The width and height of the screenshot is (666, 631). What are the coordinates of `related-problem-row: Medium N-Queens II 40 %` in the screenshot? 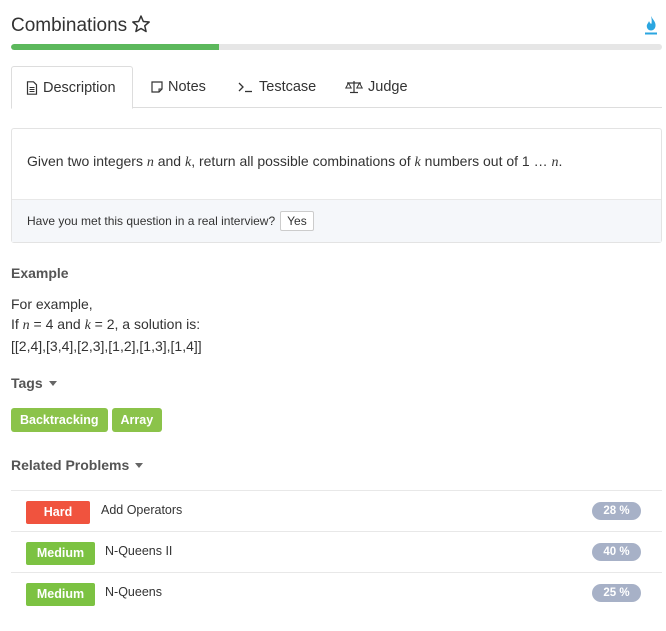 It's located at (336, 552).